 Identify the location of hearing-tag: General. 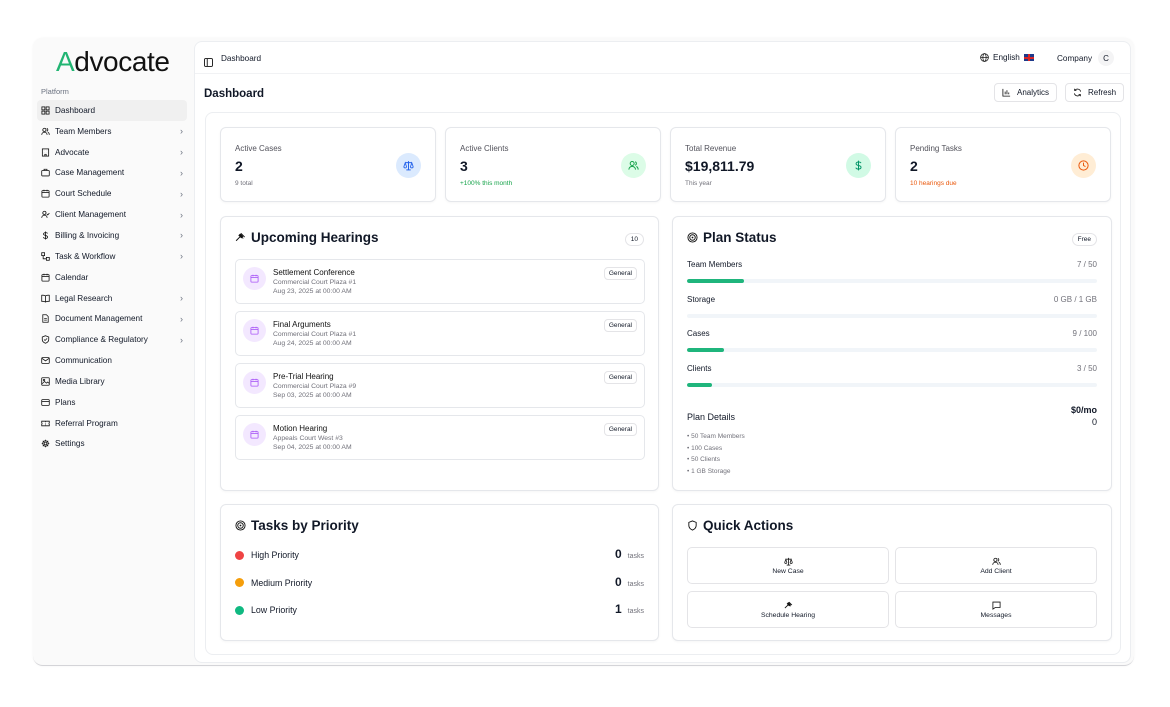
(620, 377).